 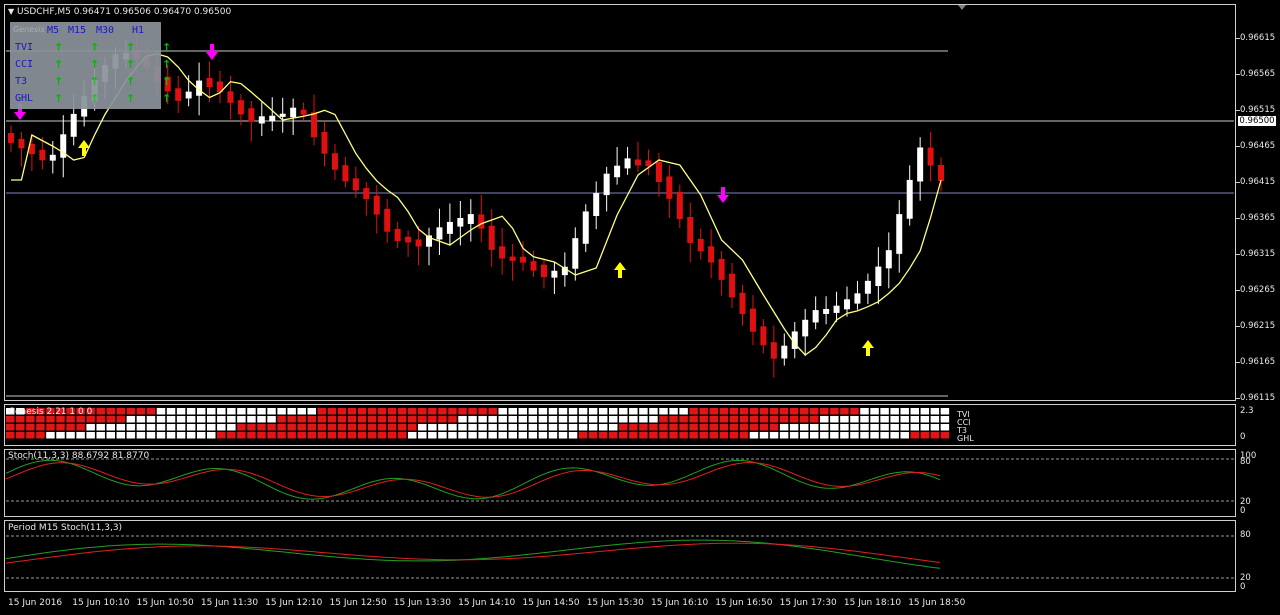 I want to click on time-axis-label: 15 Jun 13:30, so click(x=422, y=603).